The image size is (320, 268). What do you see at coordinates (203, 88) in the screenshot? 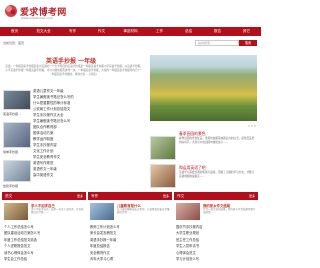
I see `hero-image` at bounding box center [203, 88].